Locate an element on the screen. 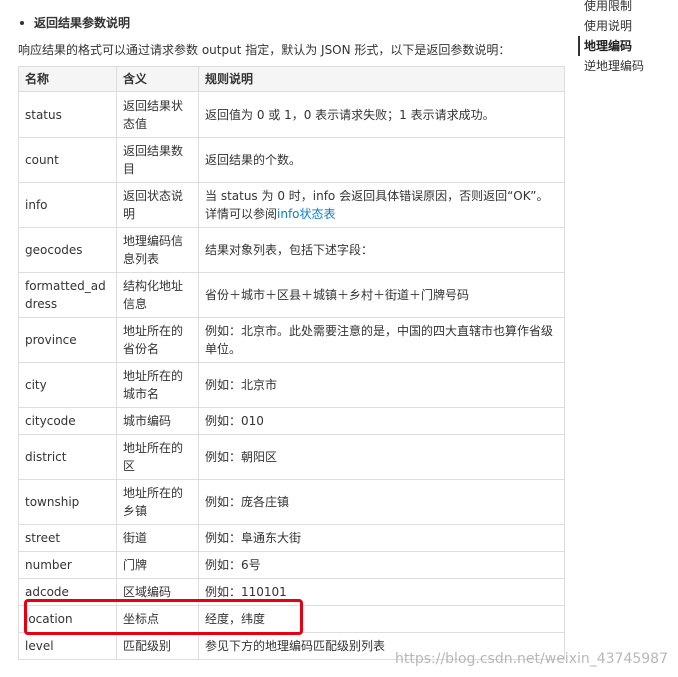 Image resolution: width=678 pixels, height=677 pixels. section-heading-text: 返回结果参数说明 is located at coordinates (82, 23).